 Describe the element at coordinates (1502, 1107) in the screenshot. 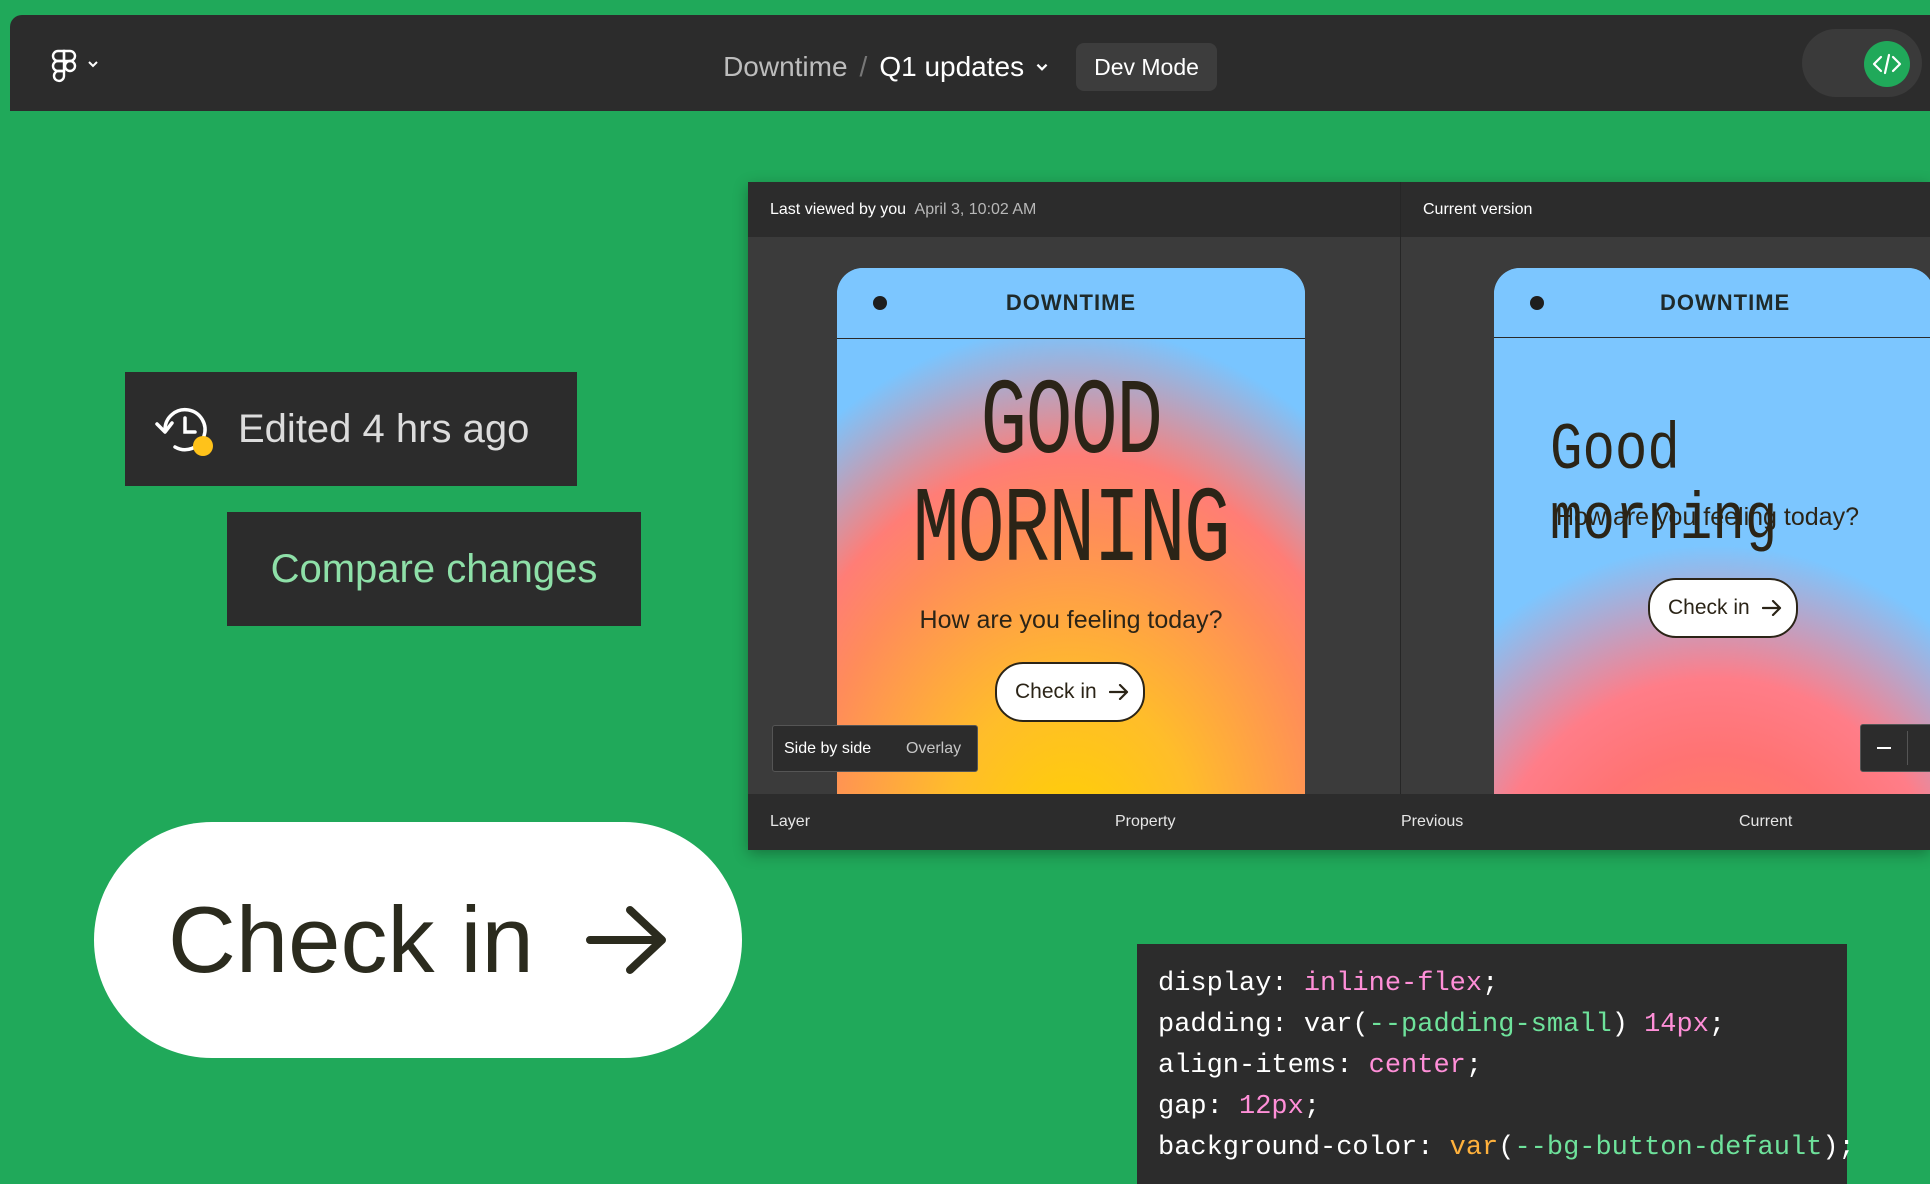

I see `code-line: gap: 12px;` at that location.